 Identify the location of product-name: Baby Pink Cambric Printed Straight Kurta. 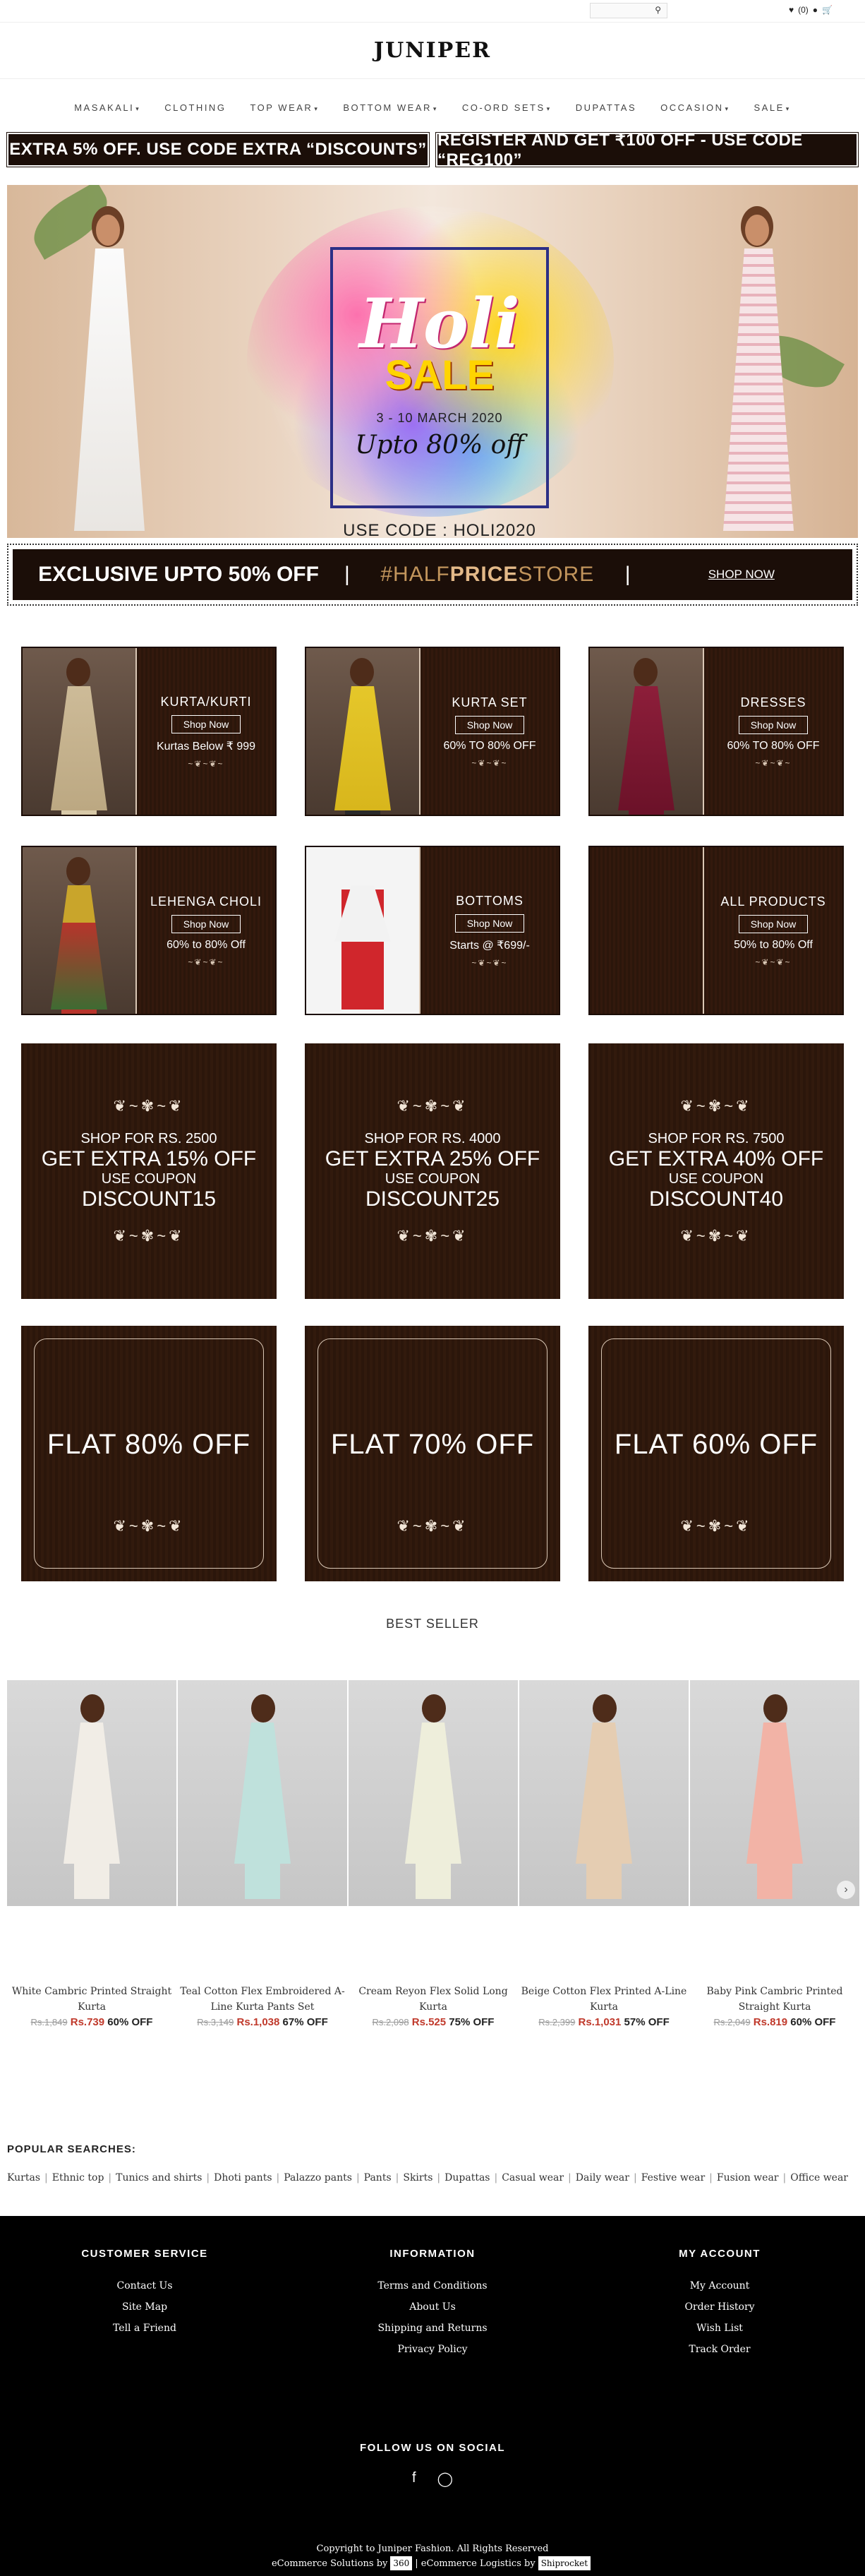
(774, 1999).